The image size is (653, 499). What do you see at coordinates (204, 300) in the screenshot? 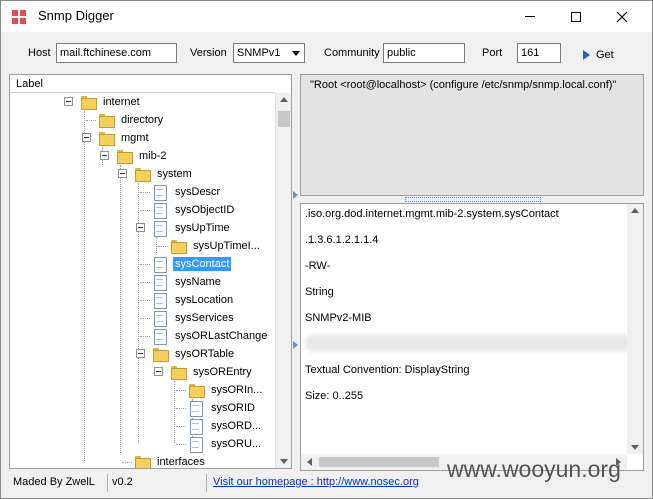
I see `tree-node-label: sysLocation` at bounding box center [204, 300].